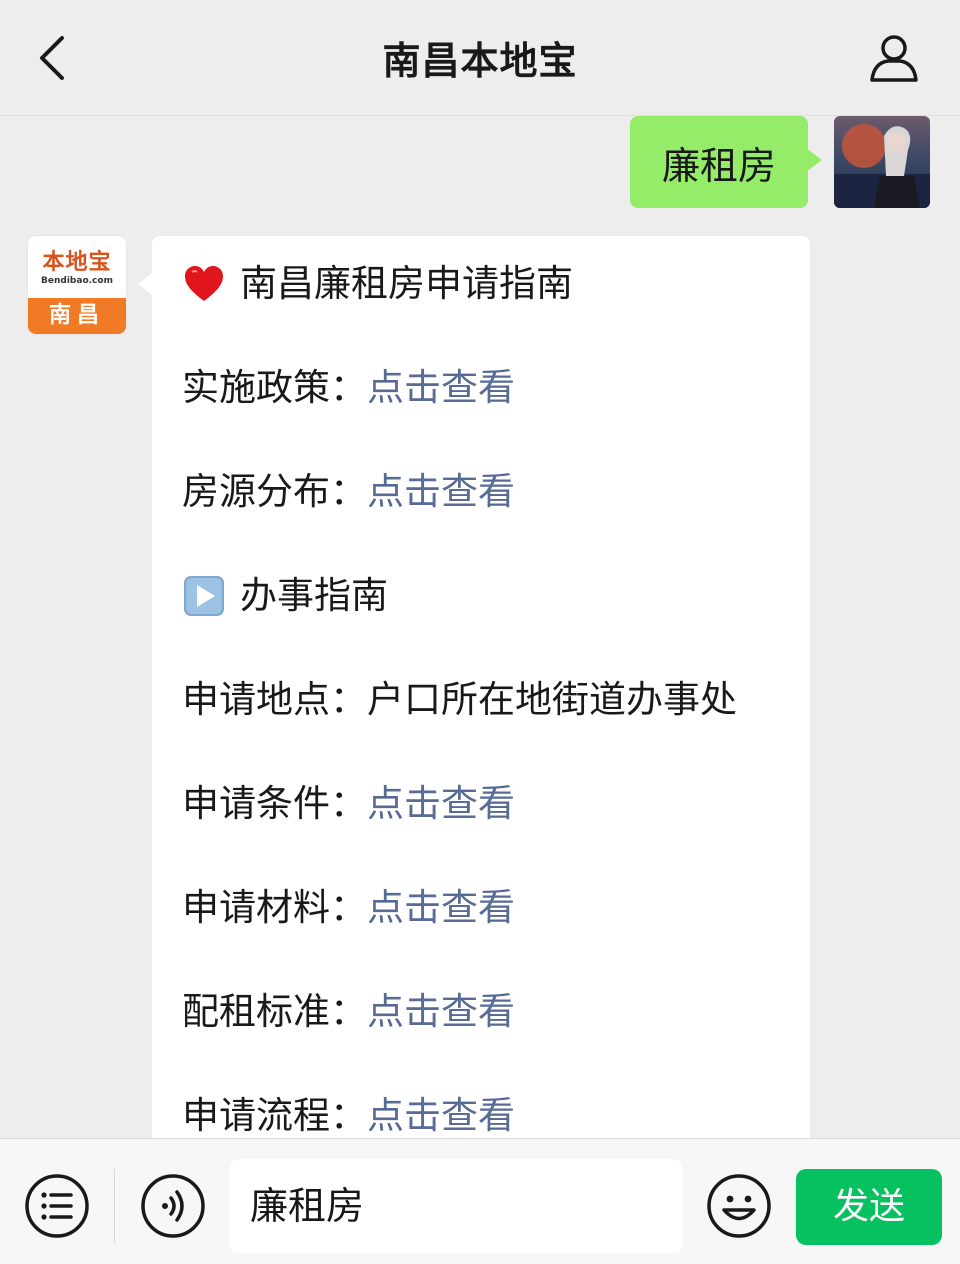  What do you see at coordinates (718, 165) in the screenshot?
I see `sent-message-text: 廉租房` at bounding box center [718, 165].